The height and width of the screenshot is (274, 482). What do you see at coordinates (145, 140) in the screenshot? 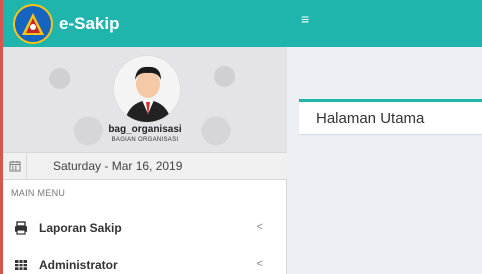
I see `user-role: BAGIAN ORGANISASI` at bounding box center [145, 140].